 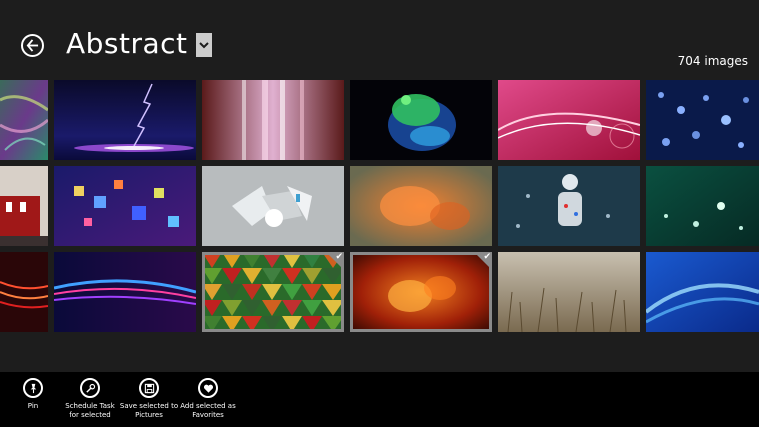 I want to click on tile-grey-shards, so click(x=273, y=206).